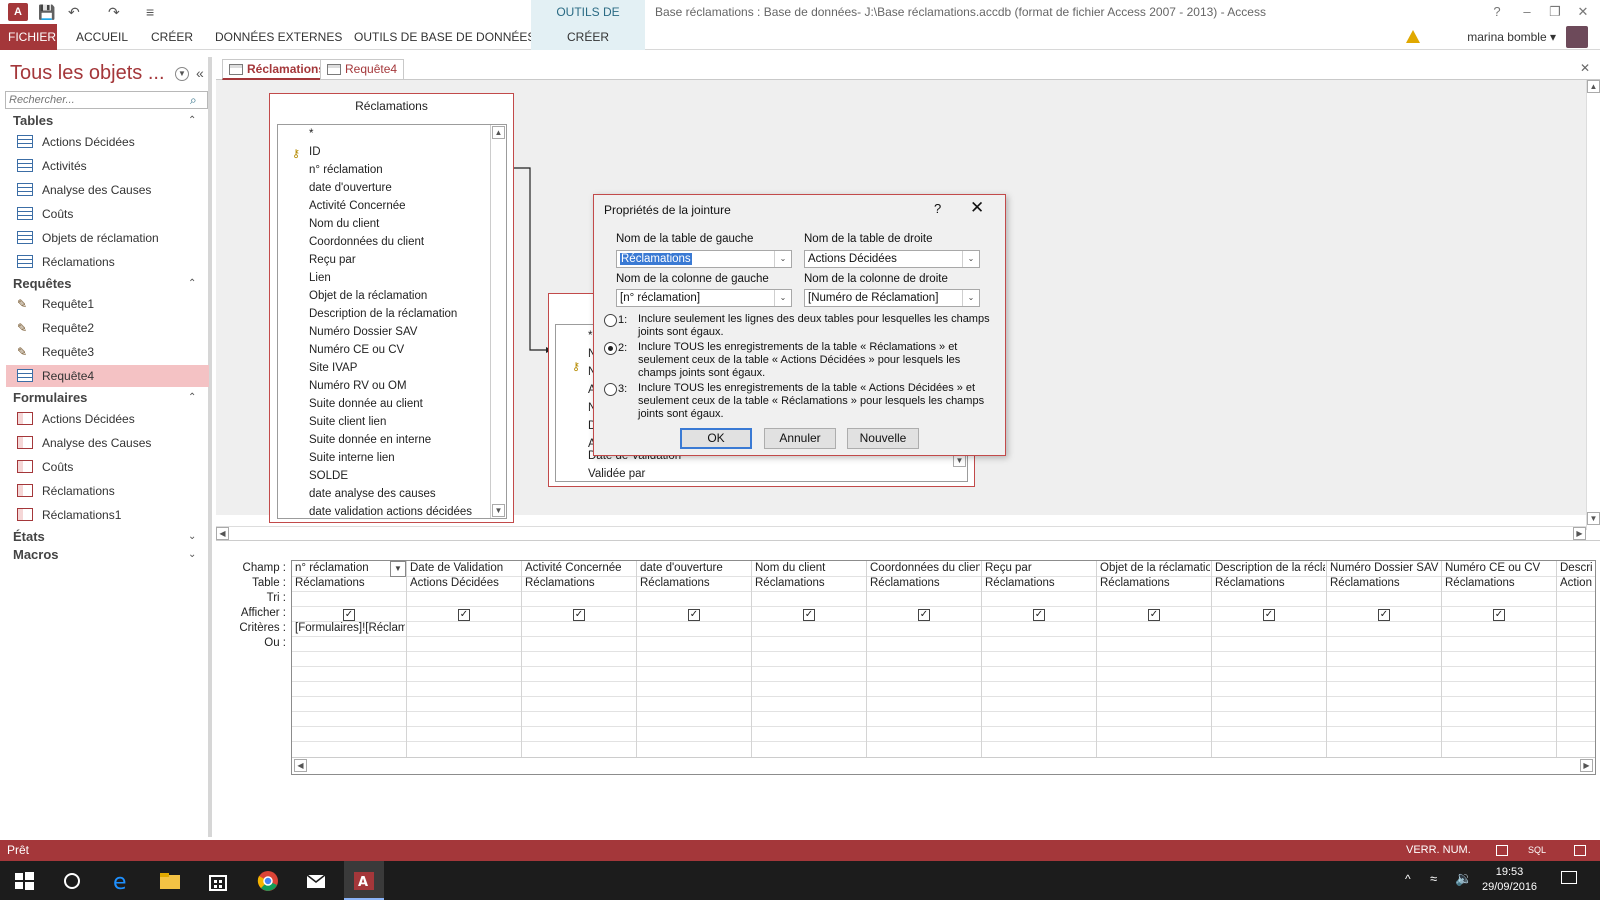  What do you see at coordinates (1270, 568) in the screenshot?
I see `qbe-field-cell: Description de la réclamation` at bounding box center [1270, 568].